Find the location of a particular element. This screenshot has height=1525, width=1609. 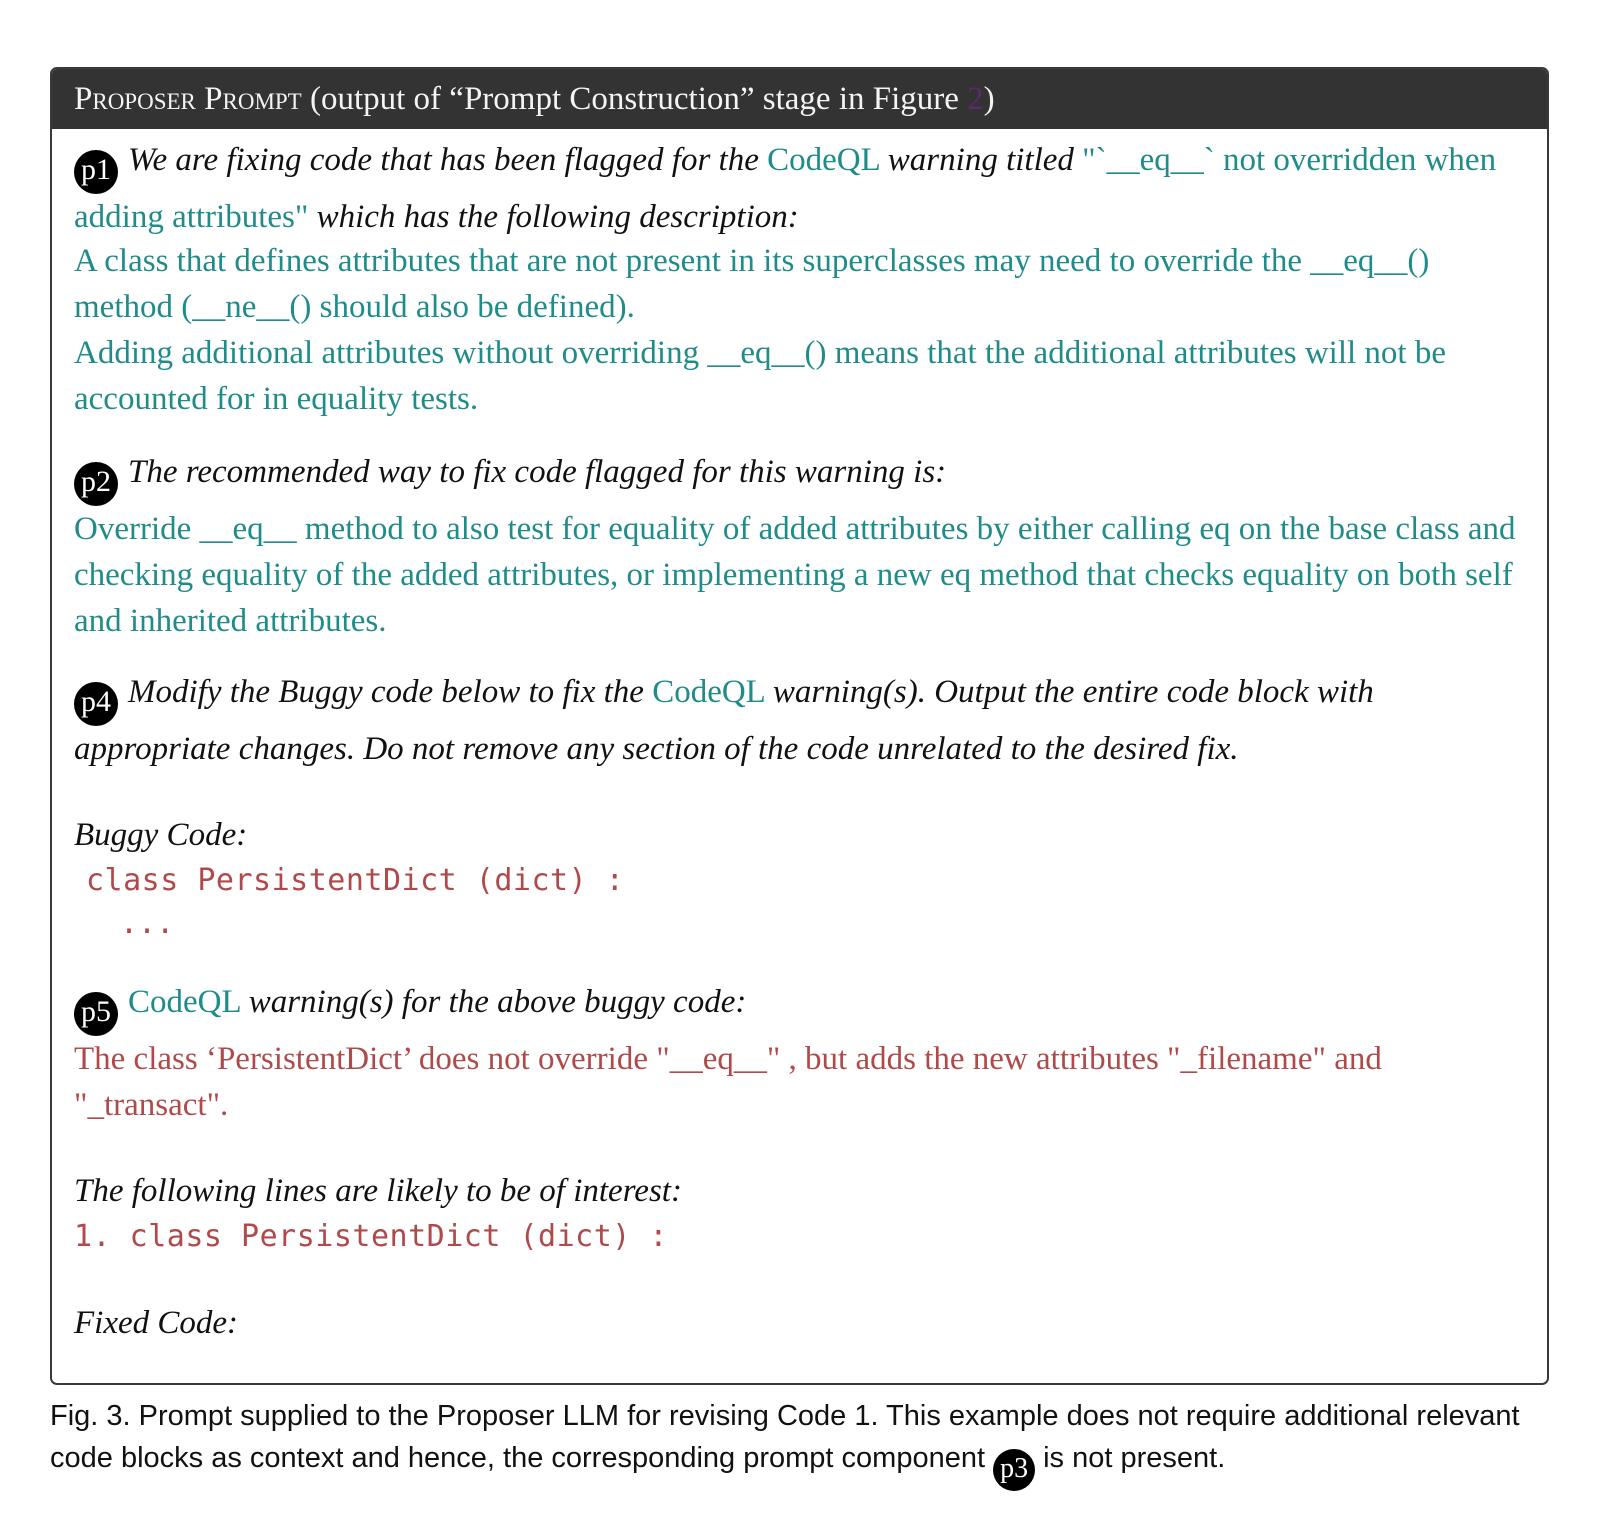

buggy-code-line: class PersistentDict (dict) : is located at coordinates (355, 880).